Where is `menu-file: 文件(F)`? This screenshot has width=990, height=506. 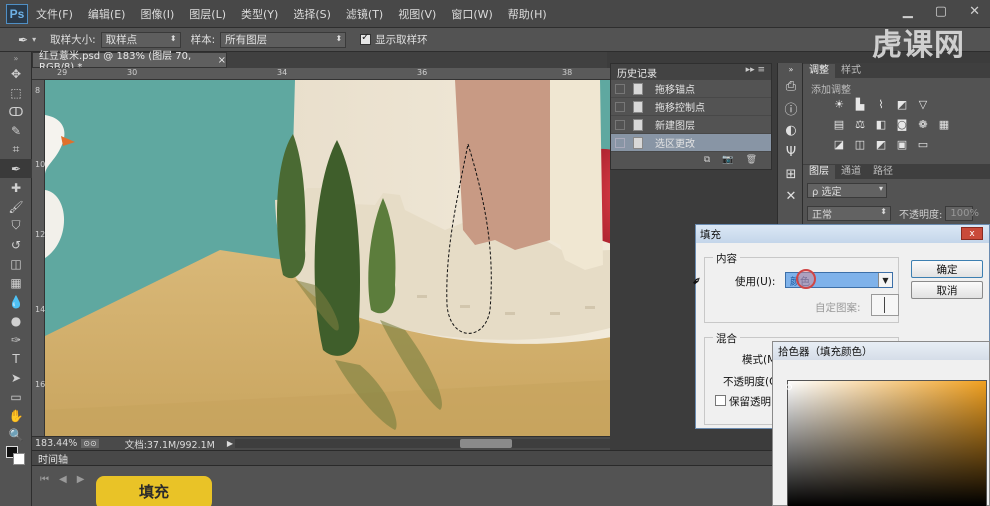
menu-file: 文件(F) is located at coordinates (54, 14).